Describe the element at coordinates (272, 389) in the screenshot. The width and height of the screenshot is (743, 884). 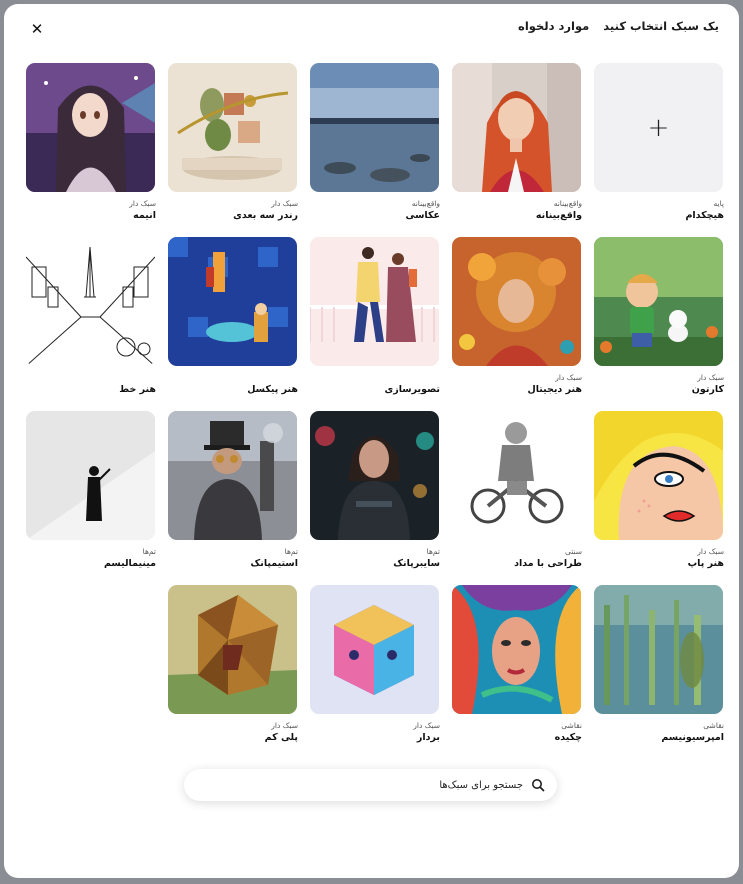
I see `style-label: هنر پیکسل` at that location.